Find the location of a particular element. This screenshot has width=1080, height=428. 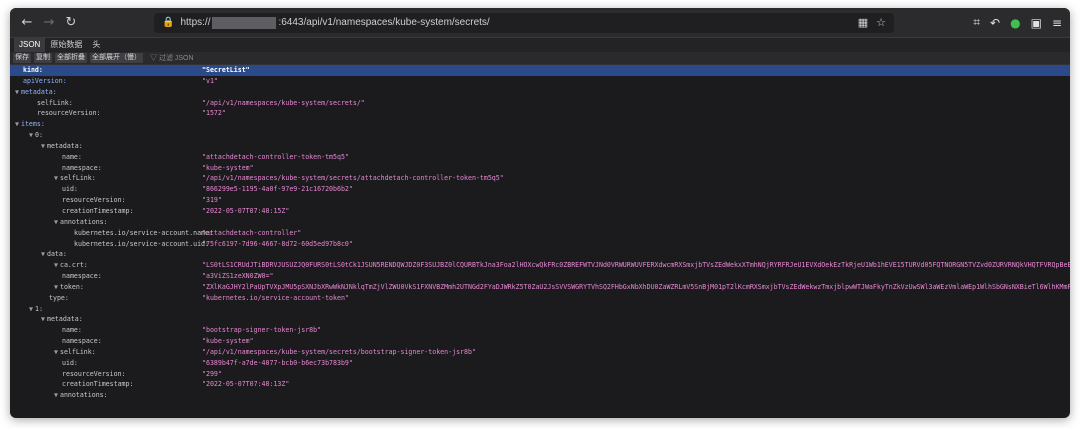

json-value: "2022-05-07T07:48:13Z" is located at coordinates (246, 384).